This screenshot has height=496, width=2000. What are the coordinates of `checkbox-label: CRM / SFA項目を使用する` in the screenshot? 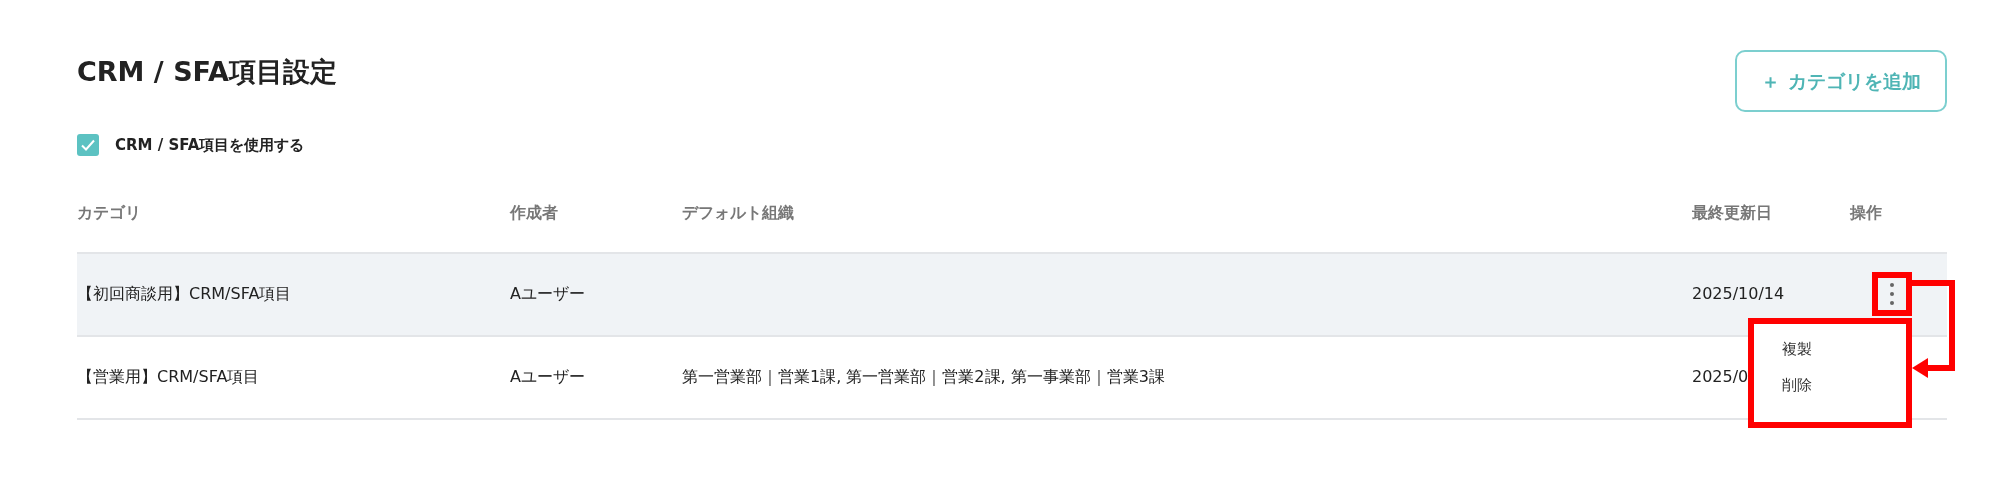 It's located at (210, 145).